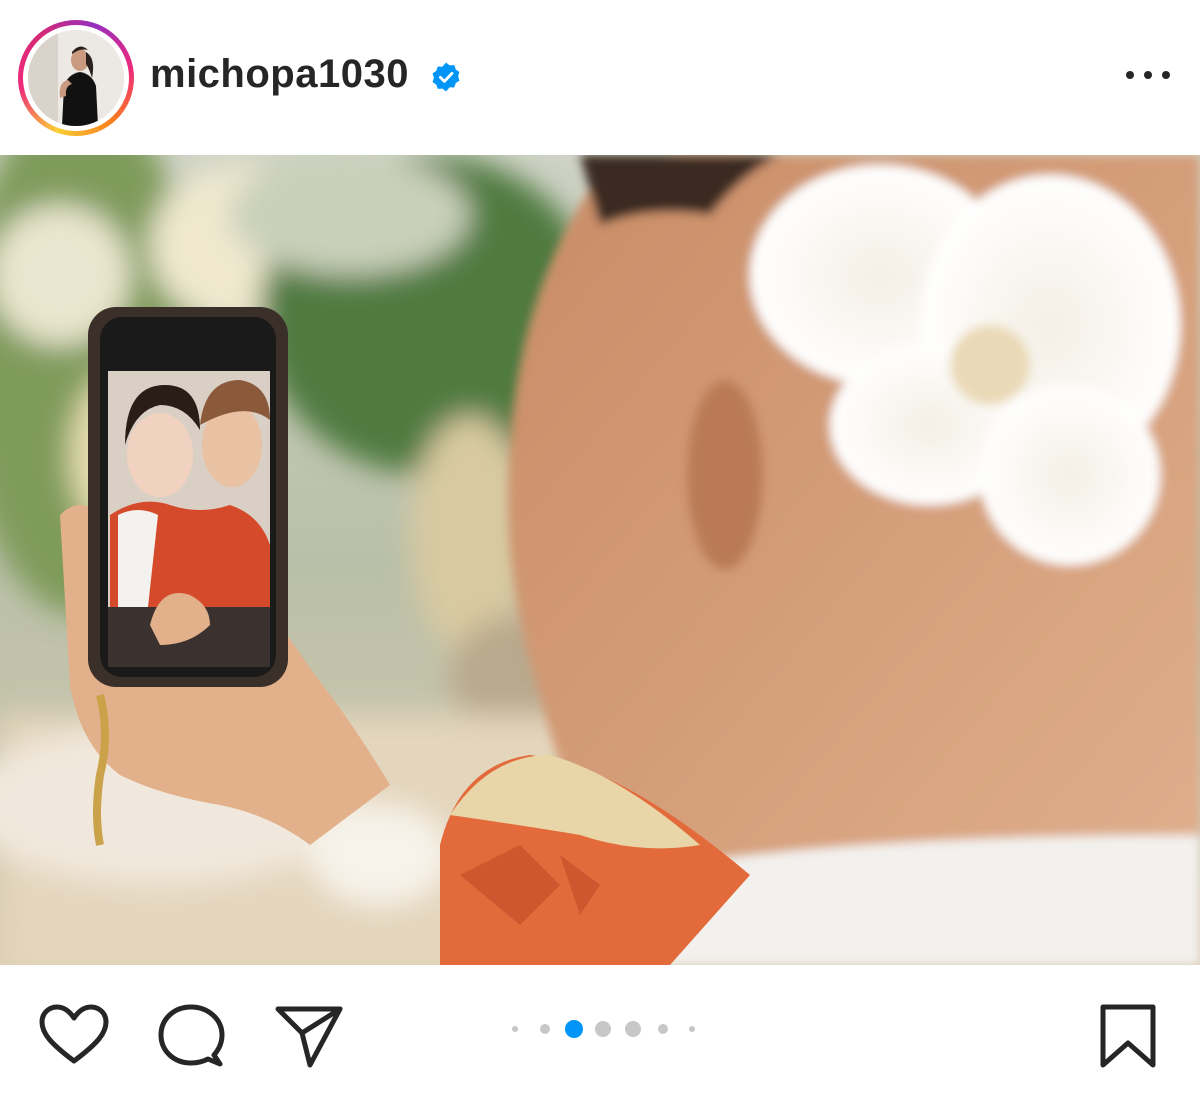 This screenshot has height=1103, width=1200. Describe the element at coordinates (279, 74) in the screenshot. I see `username: michopa1030` at that location.